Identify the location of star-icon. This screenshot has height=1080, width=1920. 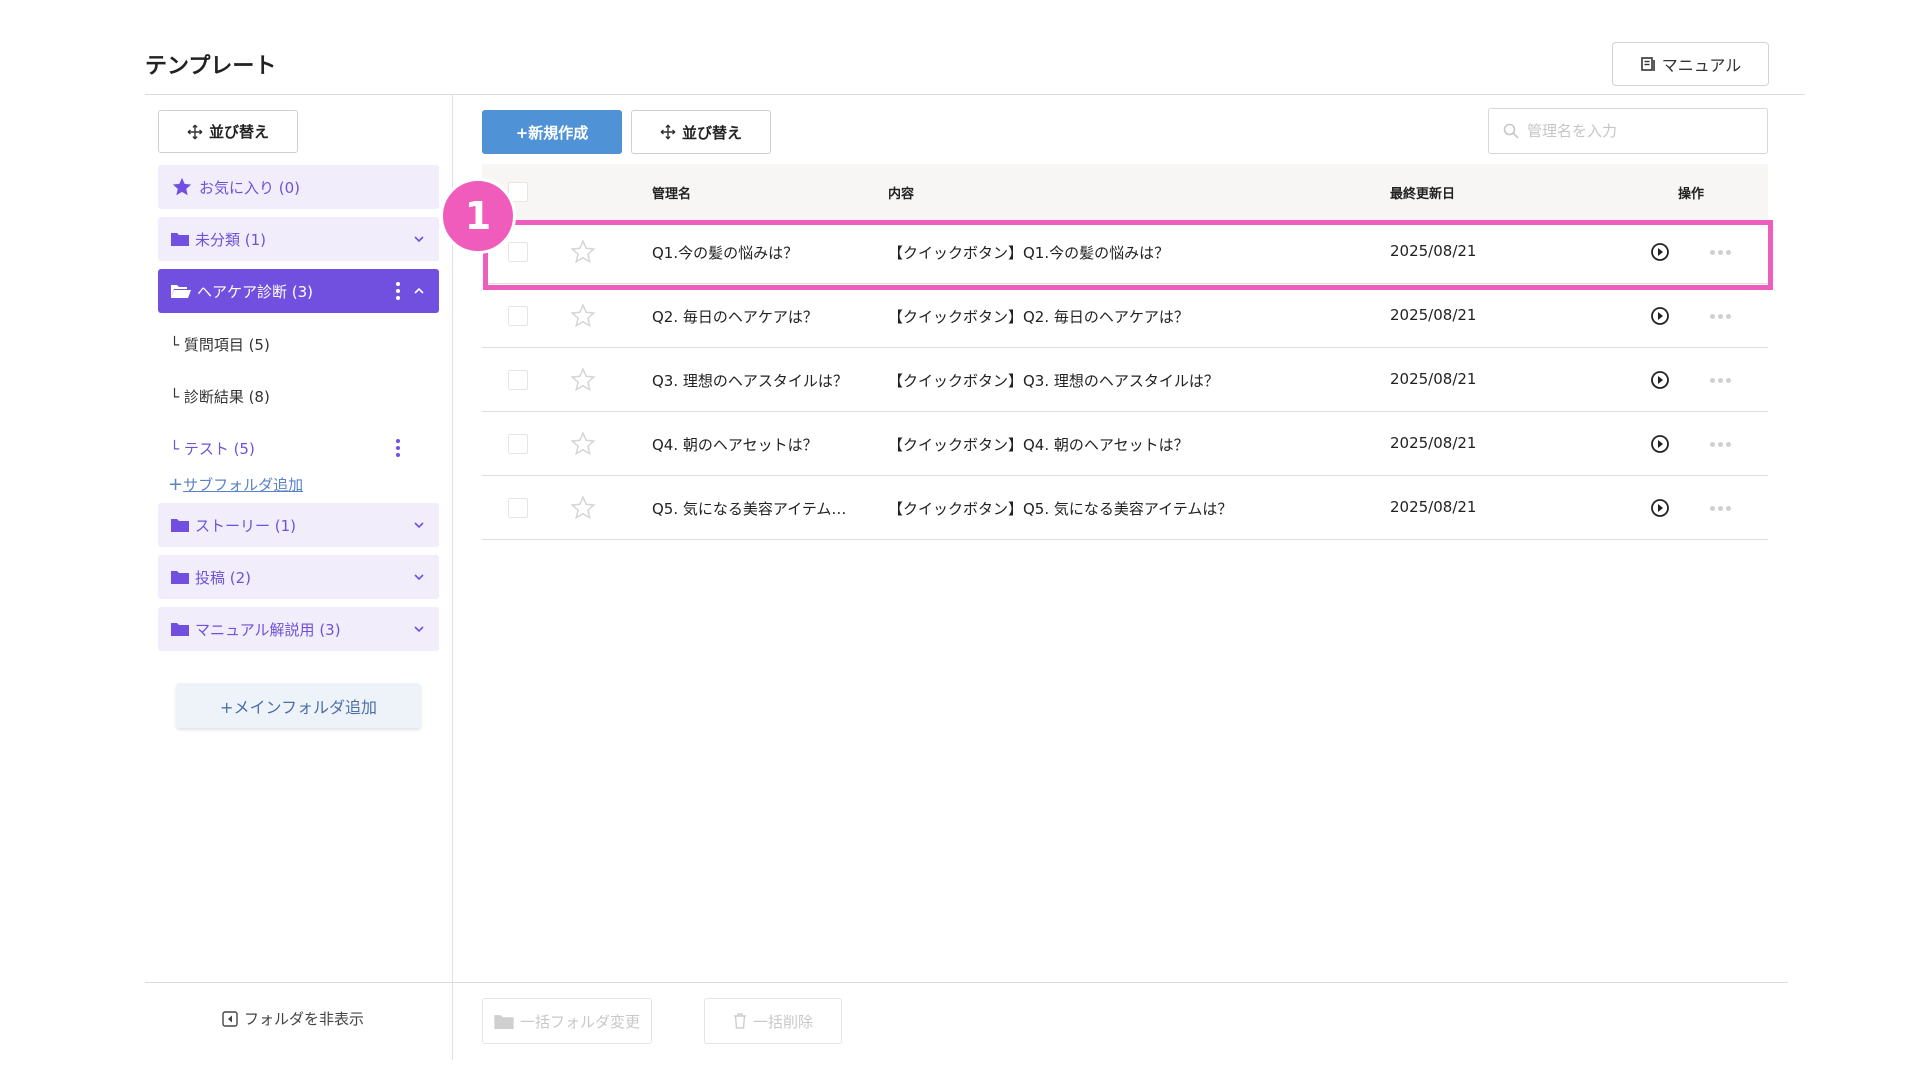
(182, 186).